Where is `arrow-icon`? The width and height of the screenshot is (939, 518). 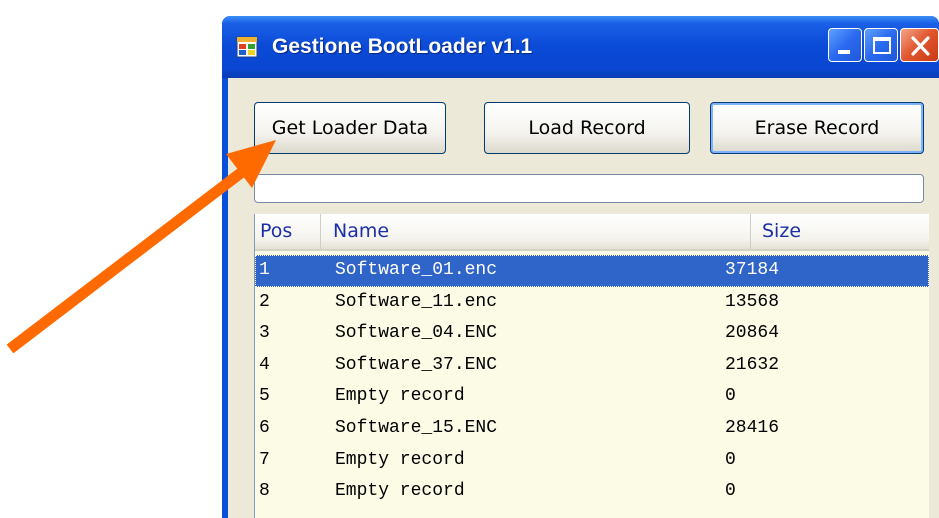 arrow-icon is located at coordinates (141, 247).